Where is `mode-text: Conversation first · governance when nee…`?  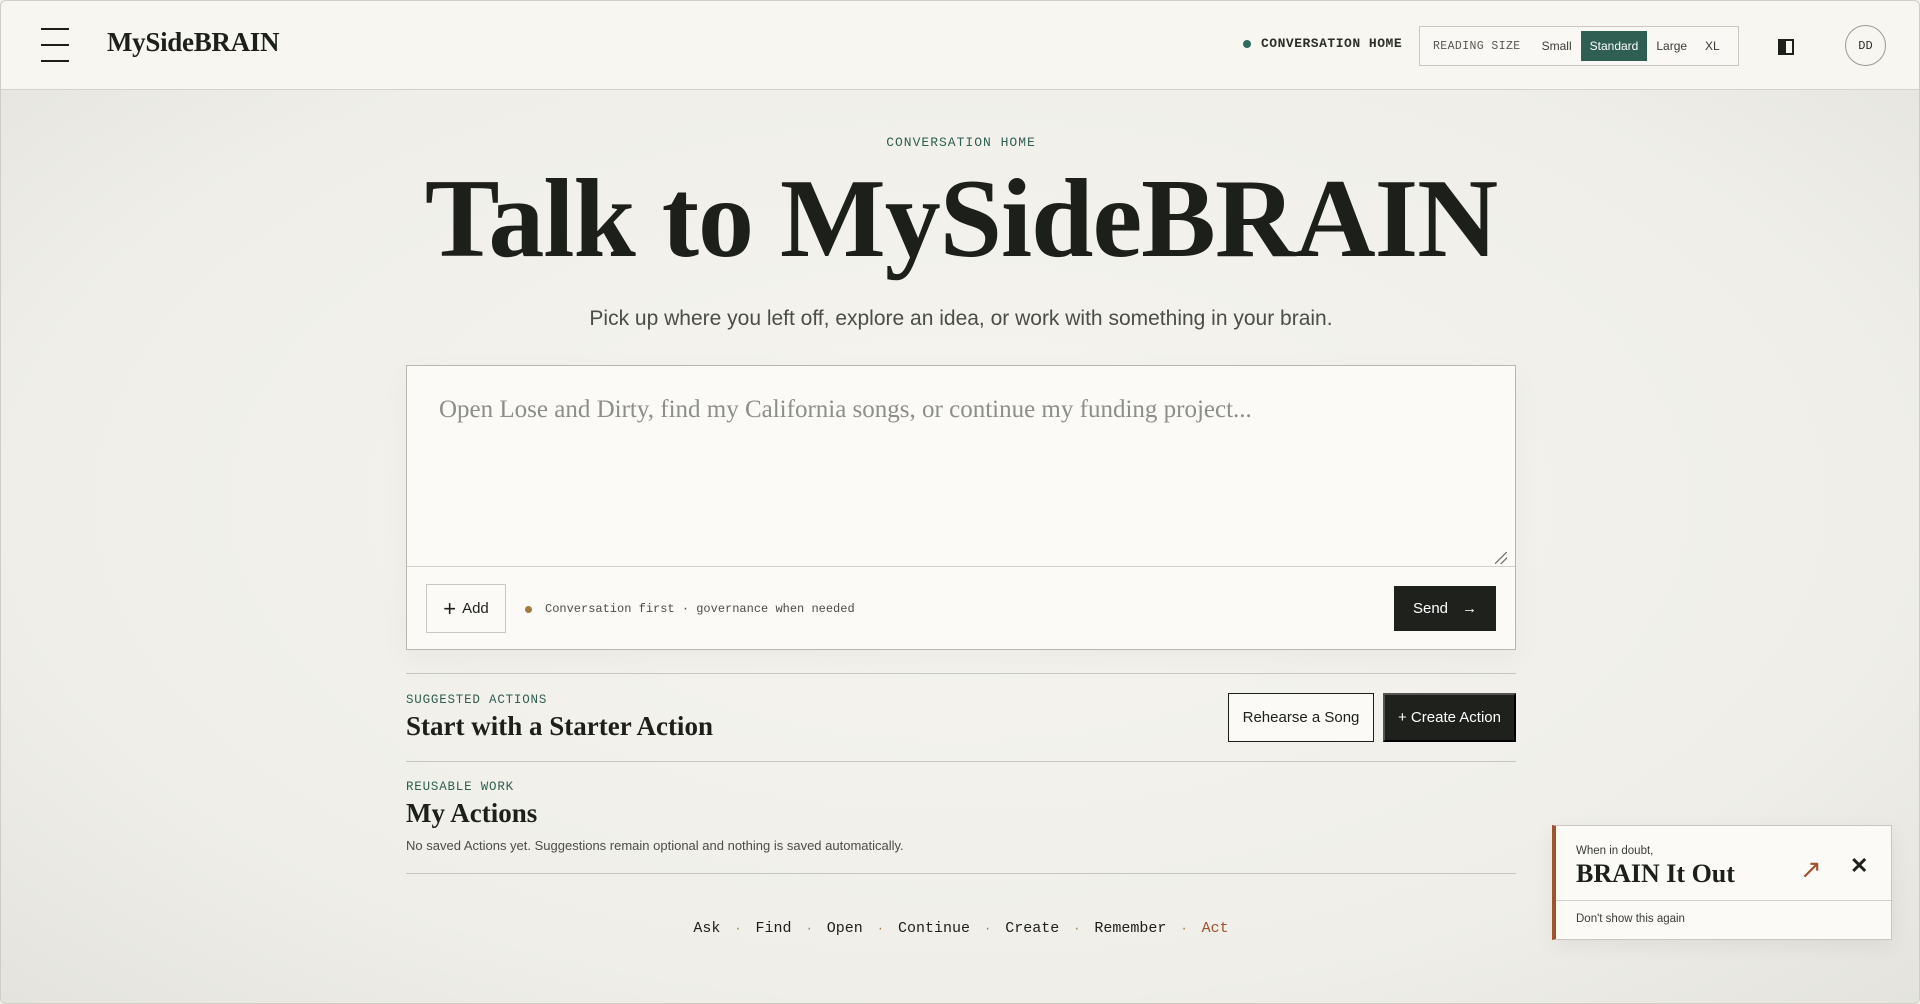 mode-text: Conversation first · governance when nee… is located at coordinates (700, 609).